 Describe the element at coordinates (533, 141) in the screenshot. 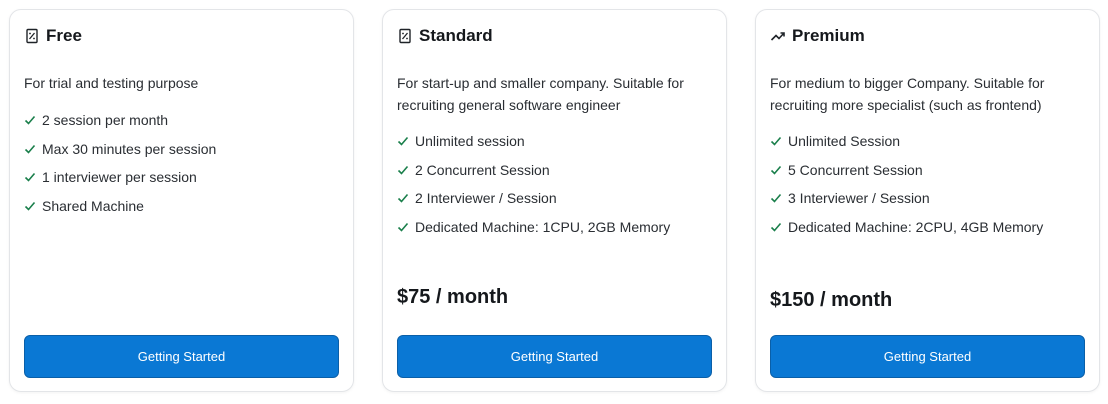

I see `feature-item: Unlimited session` at that location.